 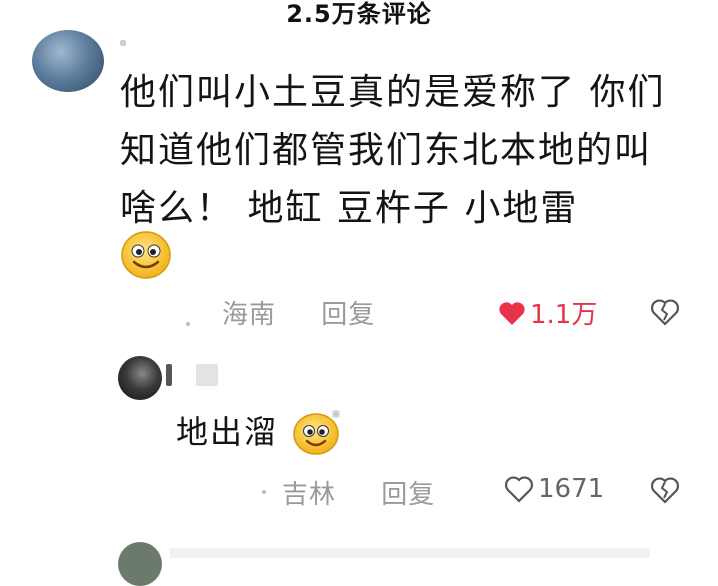 I want to click on reply-dislike-button, so click(x=665, y=490).